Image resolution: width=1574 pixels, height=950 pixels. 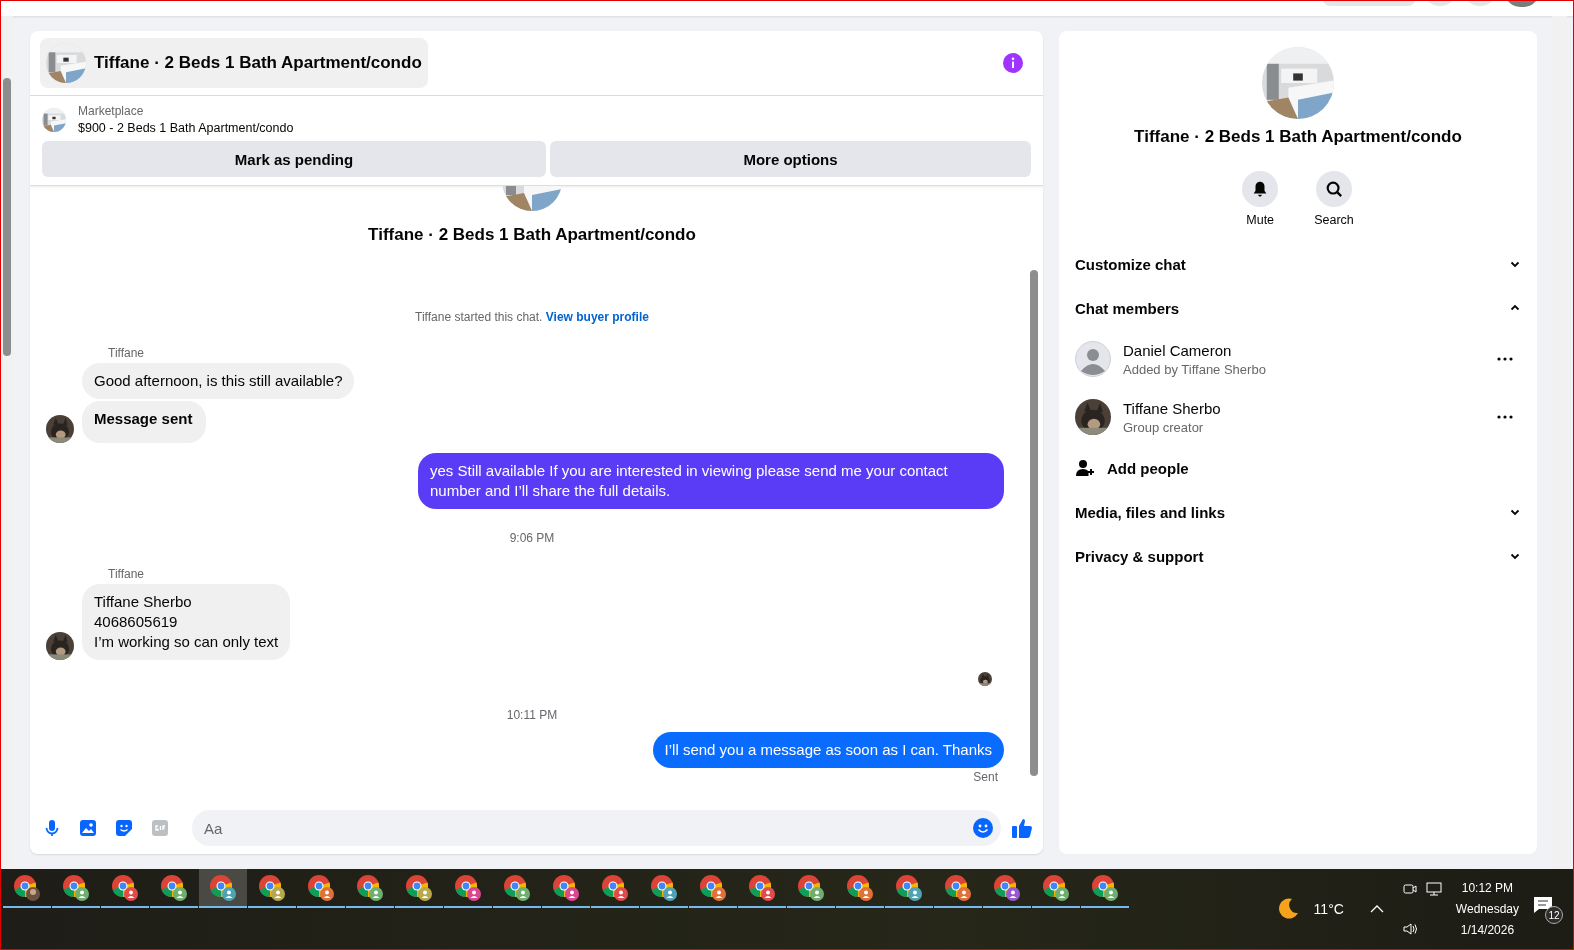 I want to click on section-header: Chat members, so click(x=1298, y=308).